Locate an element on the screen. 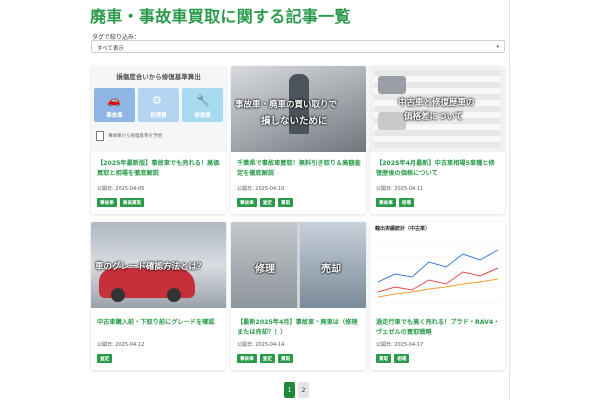  article-title: 千葉県で事故車買取！無料引き取り＆高額査定を徹底解説 is located at coordinates (299, 169).